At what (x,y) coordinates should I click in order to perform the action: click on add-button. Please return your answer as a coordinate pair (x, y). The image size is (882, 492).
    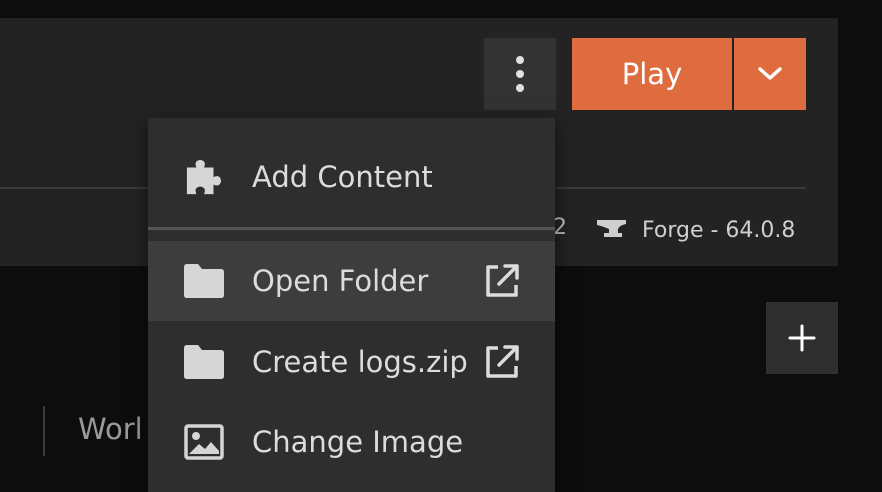
    Looking at the image, I should click on (802, 338).